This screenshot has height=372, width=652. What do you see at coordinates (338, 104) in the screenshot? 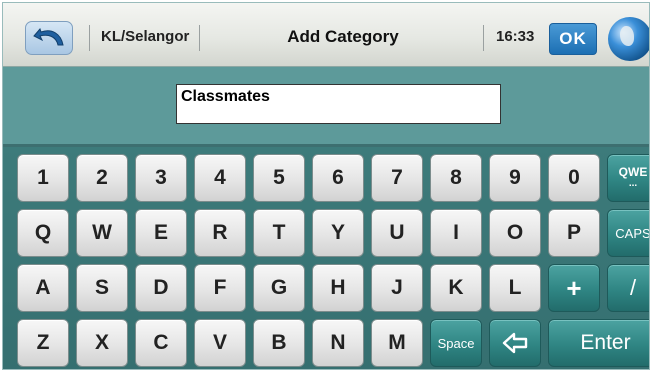
I see `category-name-input: Classmates` at bounding box center [338, 104].